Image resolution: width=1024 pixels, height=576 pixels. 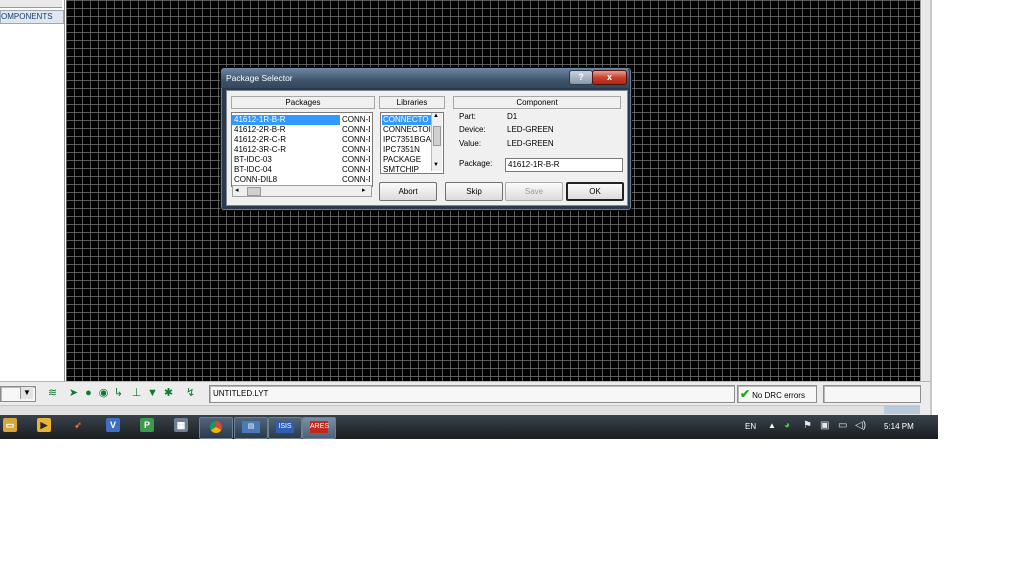 I want to click on route-icon: ➤, so click(x=73, y=393).